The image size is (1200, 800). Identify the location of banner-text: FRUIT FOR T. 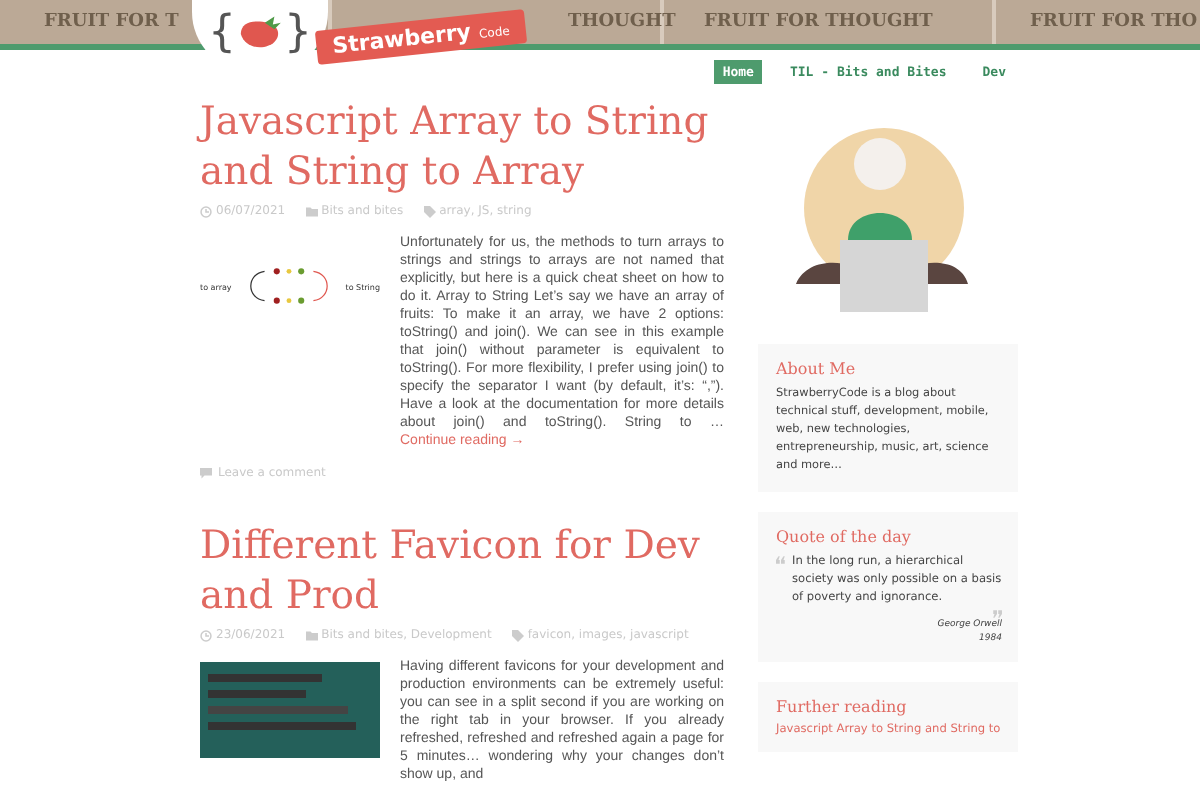
(111, 22).